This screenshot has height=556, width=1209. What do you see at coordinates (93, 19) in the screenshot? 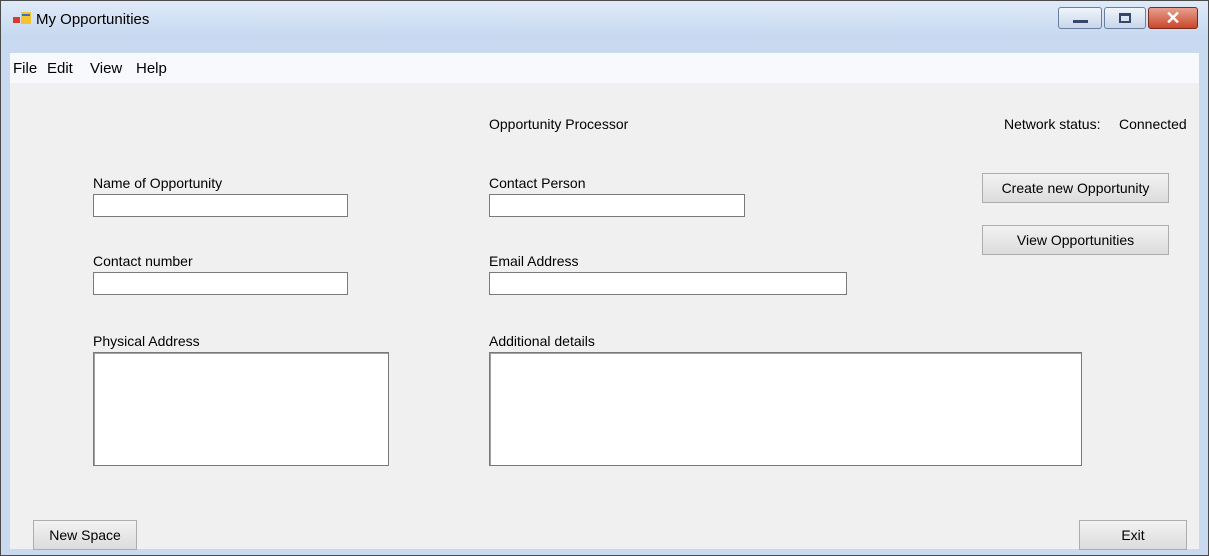
I see `window-title: My Opportunities` at bounding box center [93, 19].